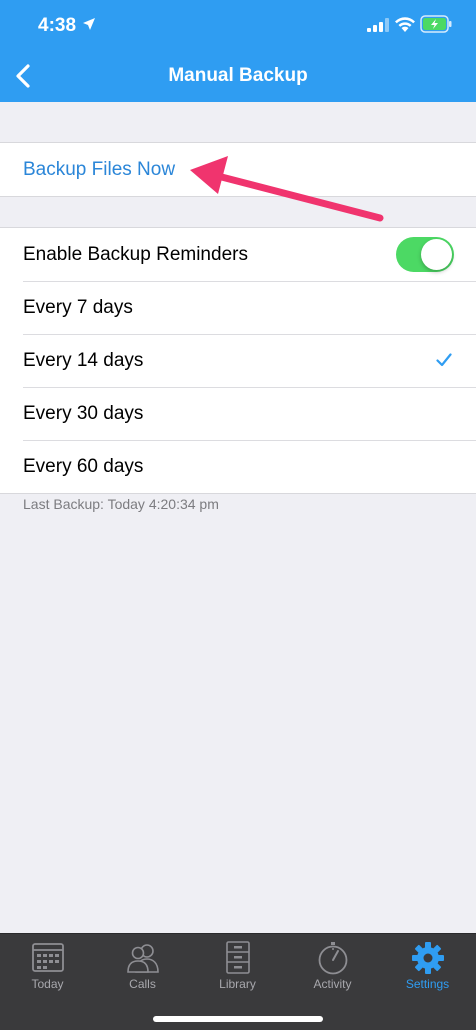 Image resolution: width=476 pixels, height=1030 pixels. What do you see at coordinates (378, 25) in the screenshot?
I see `signal-icon` at bounding box center [378, 25].